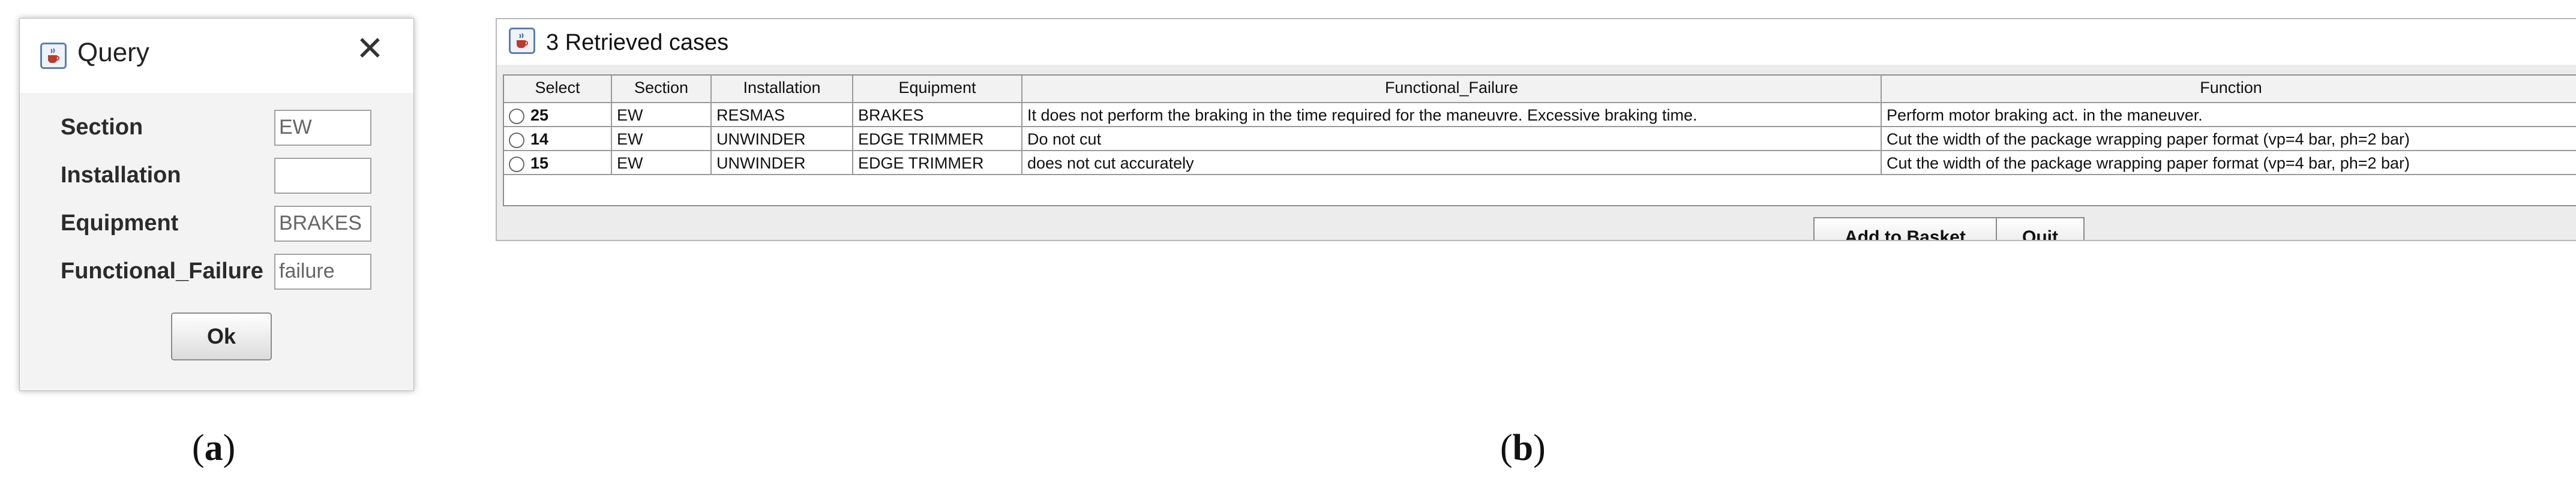 This screenshot has width=2576, height=499. I want to click on caption-b-open: (, so click(1506, 448).